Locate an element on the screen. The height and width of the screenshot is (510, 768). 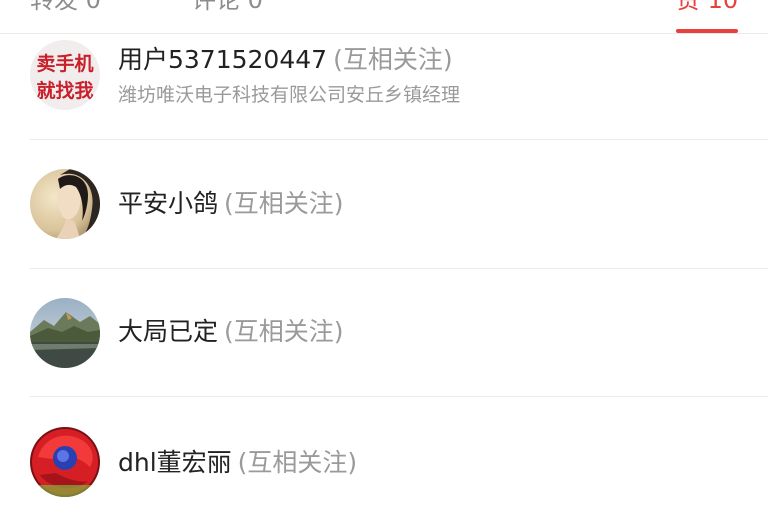
user-name-line: 用户5371520447 (互相关注) is located at coordinates (285, 60).